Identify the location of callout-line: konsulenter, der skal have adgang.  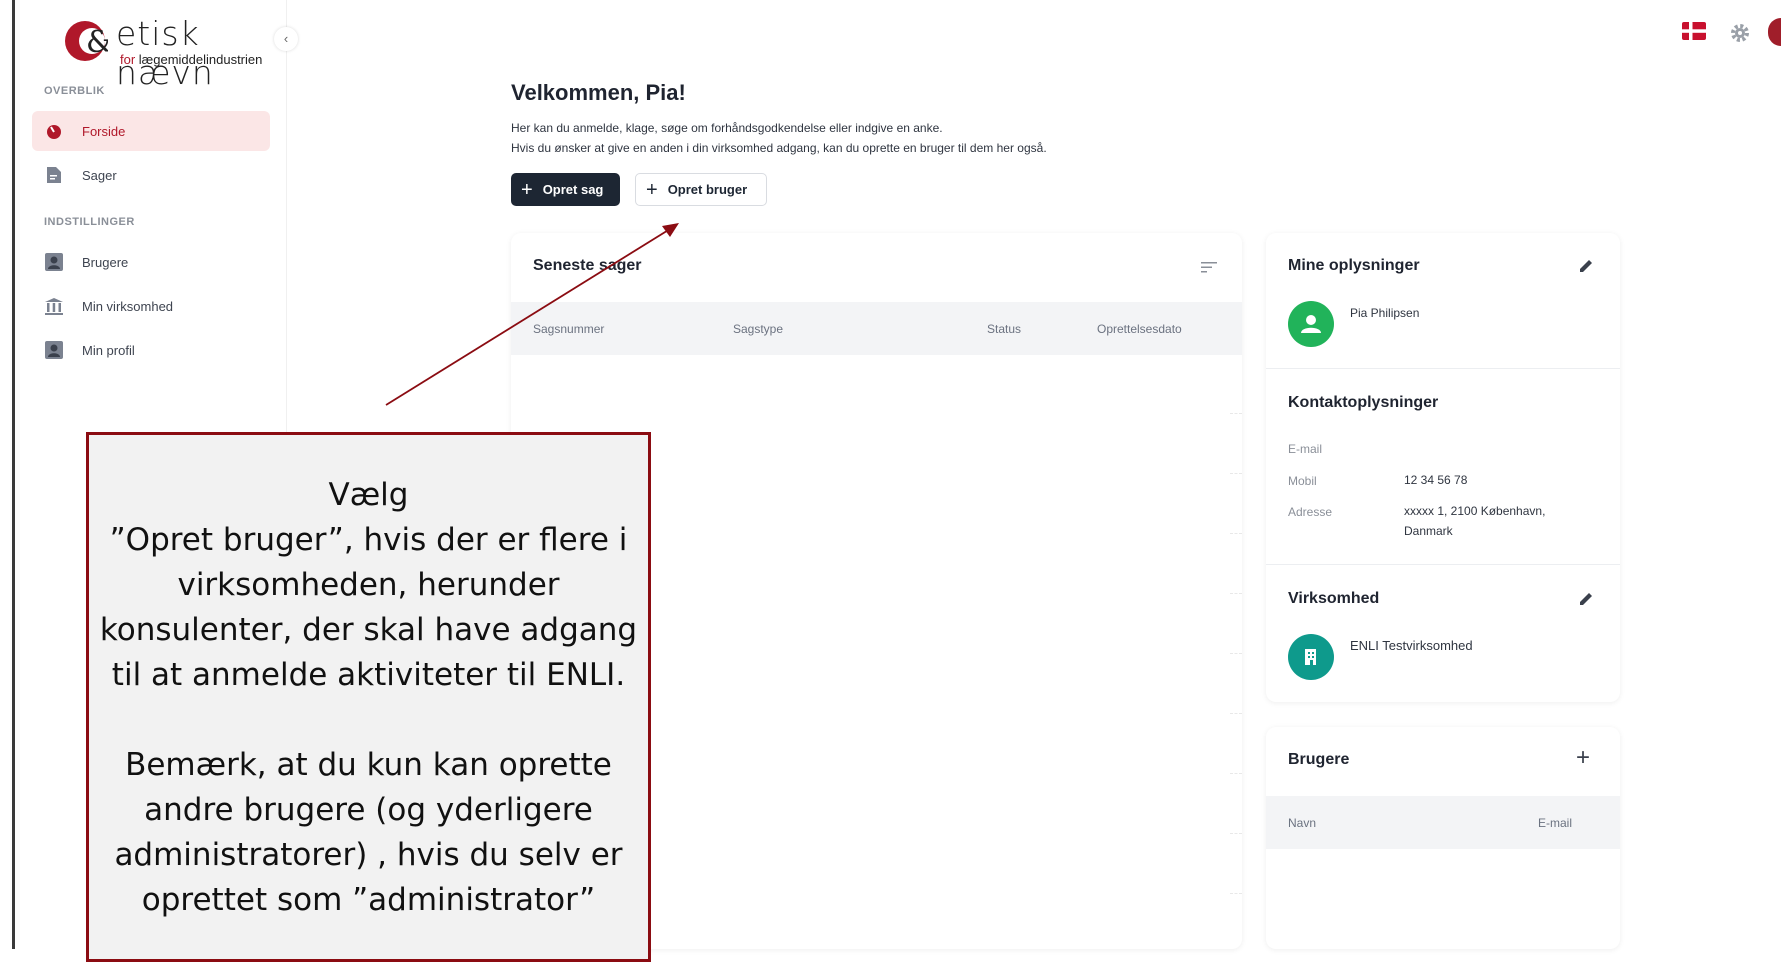
(368, 630).